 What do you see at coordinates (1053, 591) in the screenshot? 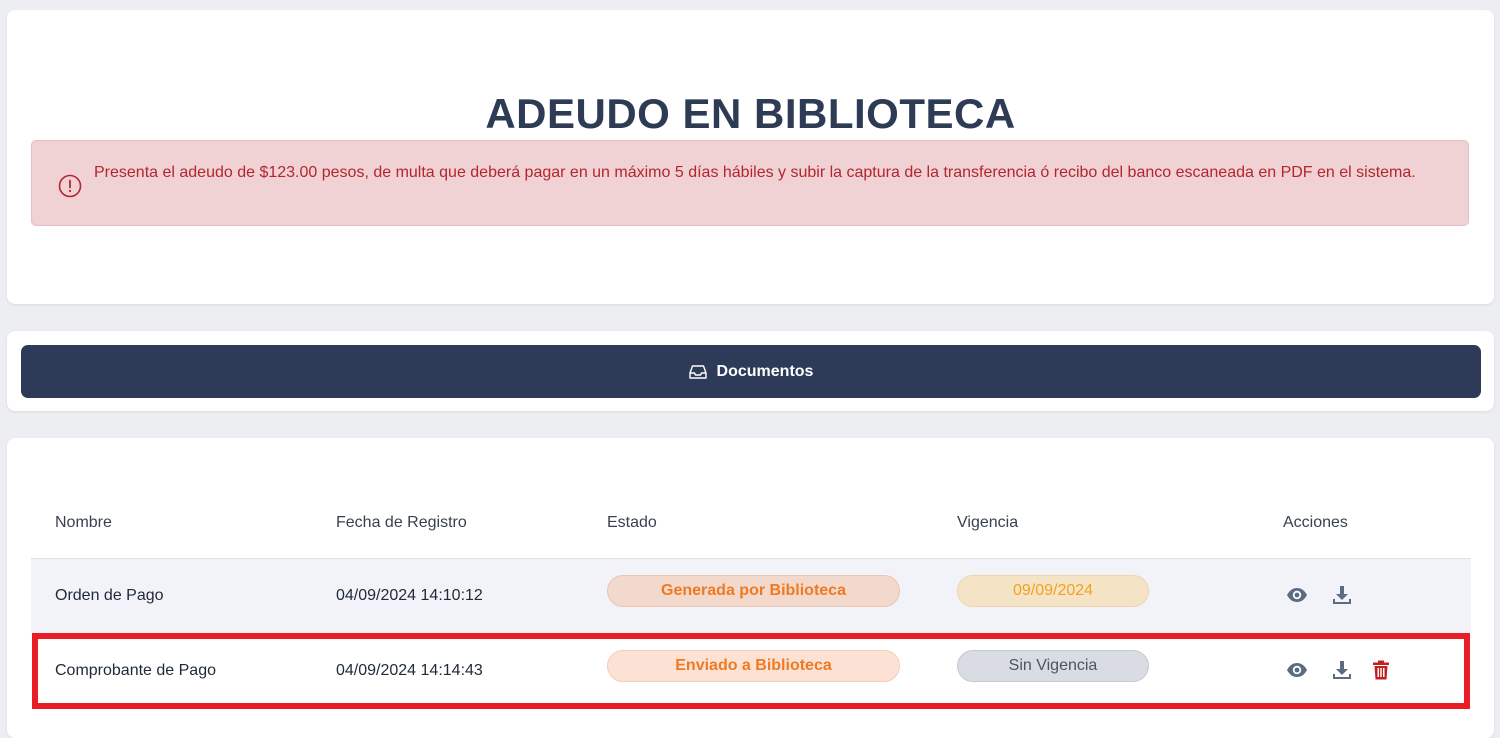
I see `vigencia-badge: 09/09/2024` at bounding box center [1053, 591].